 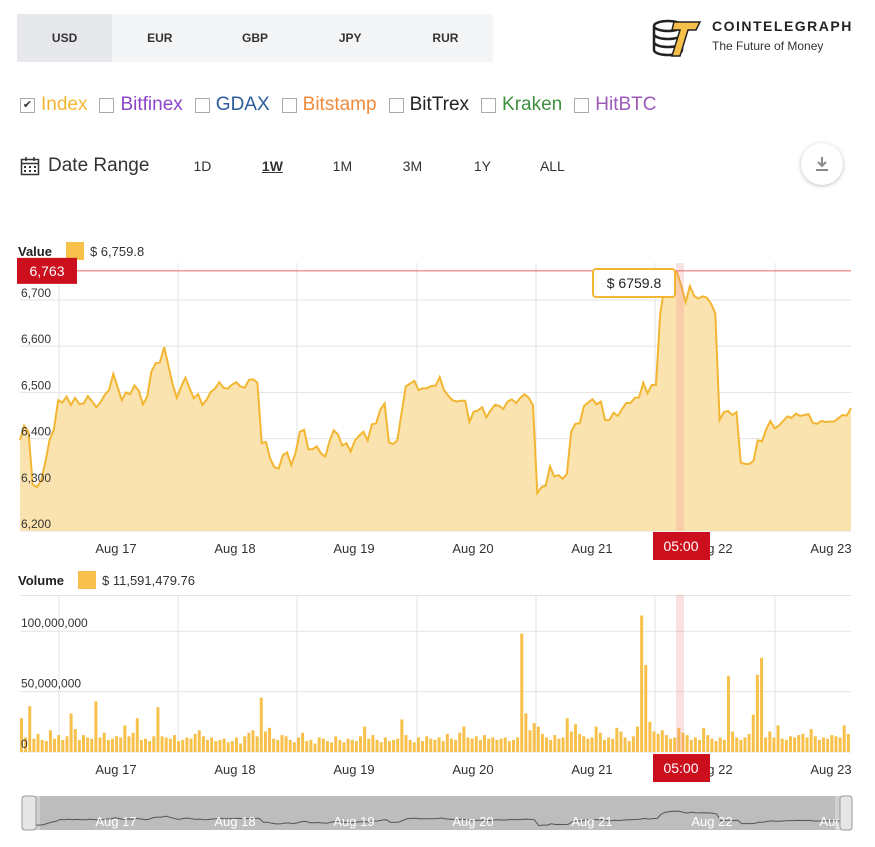 I want to click on exchange-bittrex: BitTrex, so click(x=428, y=105).